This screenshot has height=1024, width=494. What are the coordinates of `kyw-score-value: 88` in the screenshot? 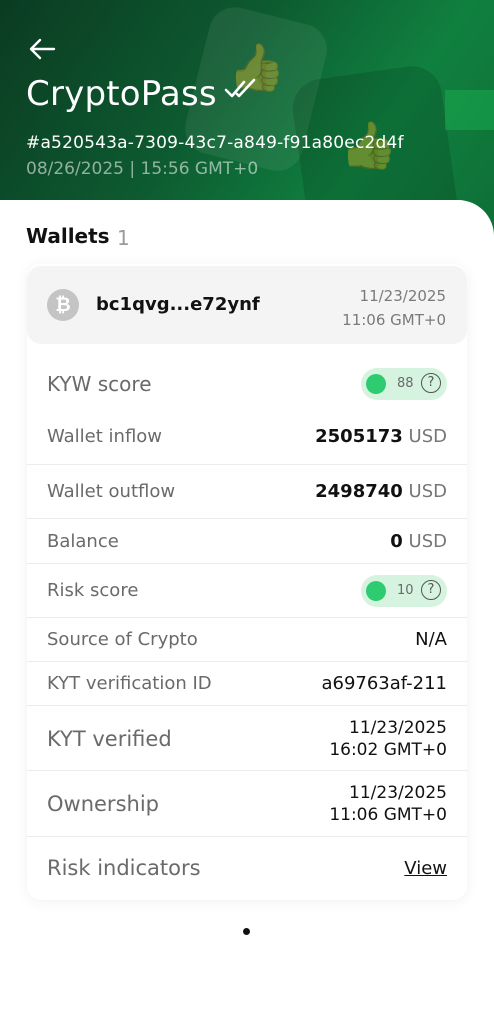 It's located at (405, 383).